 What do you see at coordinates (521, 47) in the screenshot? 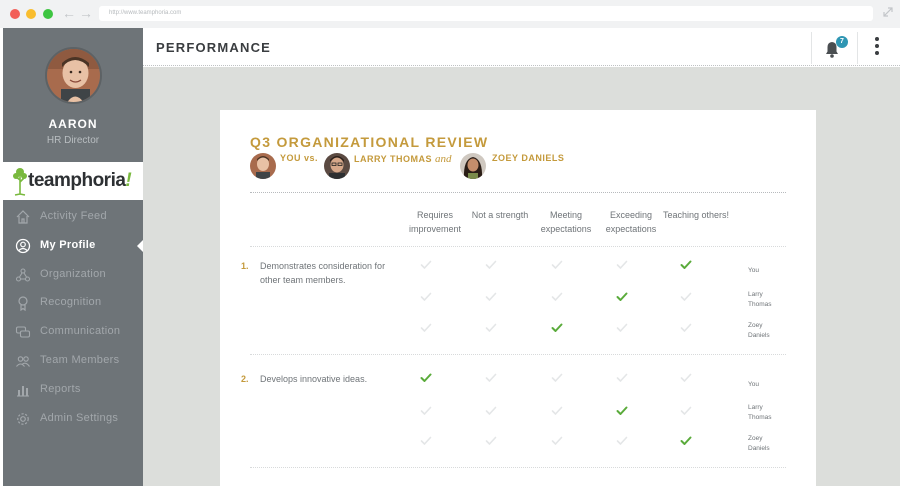
I see `top-header: PERFORMANCE 7` at bounding box center [521, 47].